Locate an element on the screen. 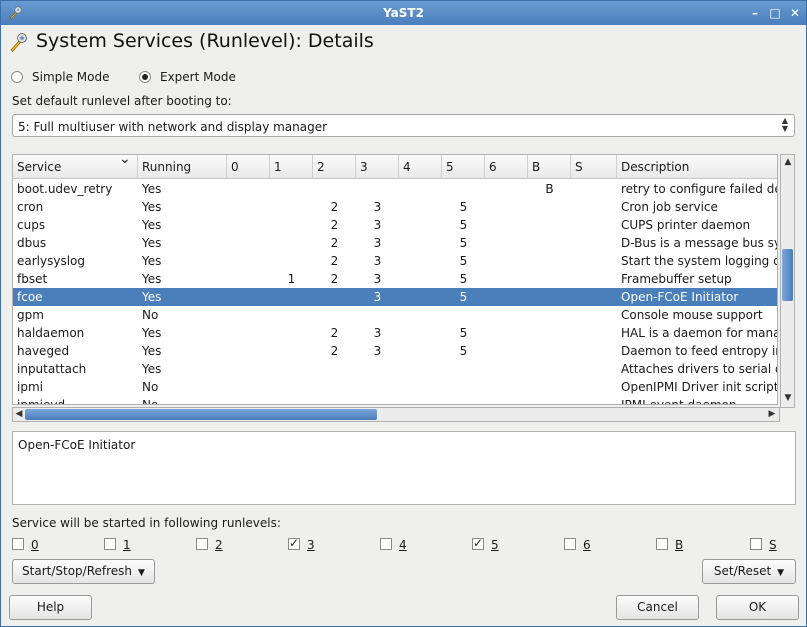 This screenshot has height=627, width=807. minimize-icon: – is located at coordinates (755, 13).